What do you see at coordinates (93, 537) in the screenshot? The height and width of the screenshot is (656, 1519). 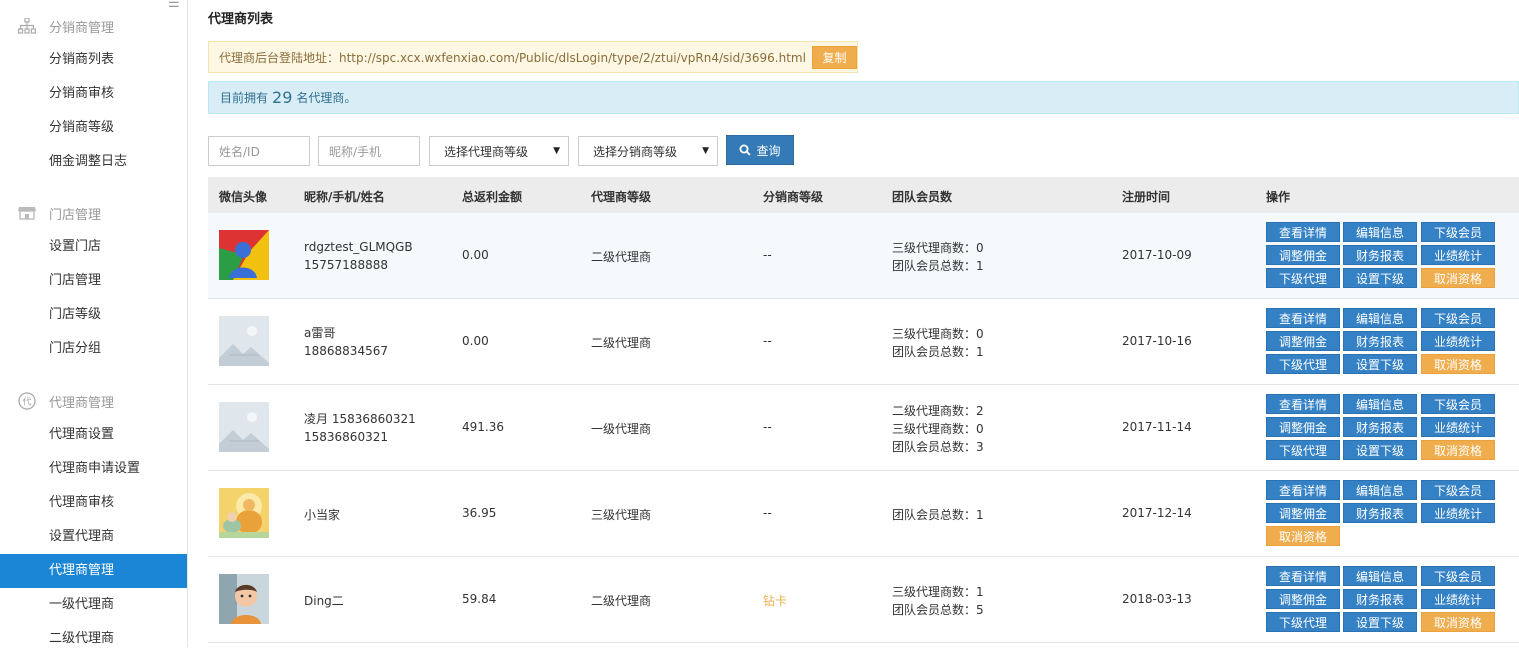 I see `sidebar-item-set-agent: 设置代理商` at bounding box center [93, 537].